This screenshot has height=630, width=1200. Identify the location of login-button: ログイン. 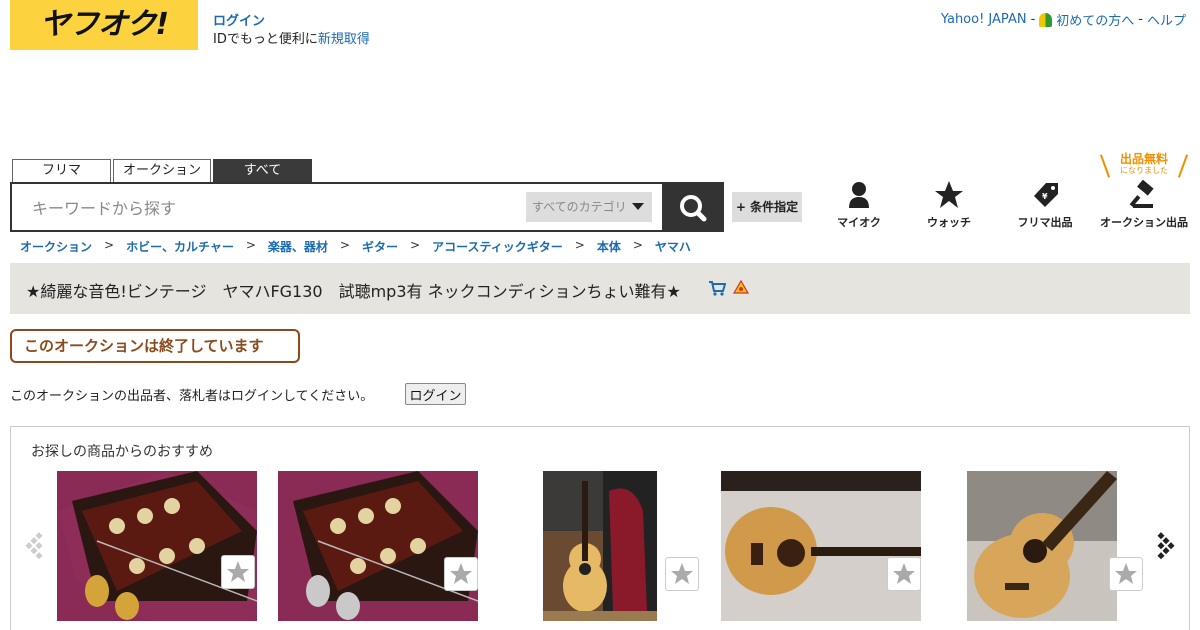
(435, 394).